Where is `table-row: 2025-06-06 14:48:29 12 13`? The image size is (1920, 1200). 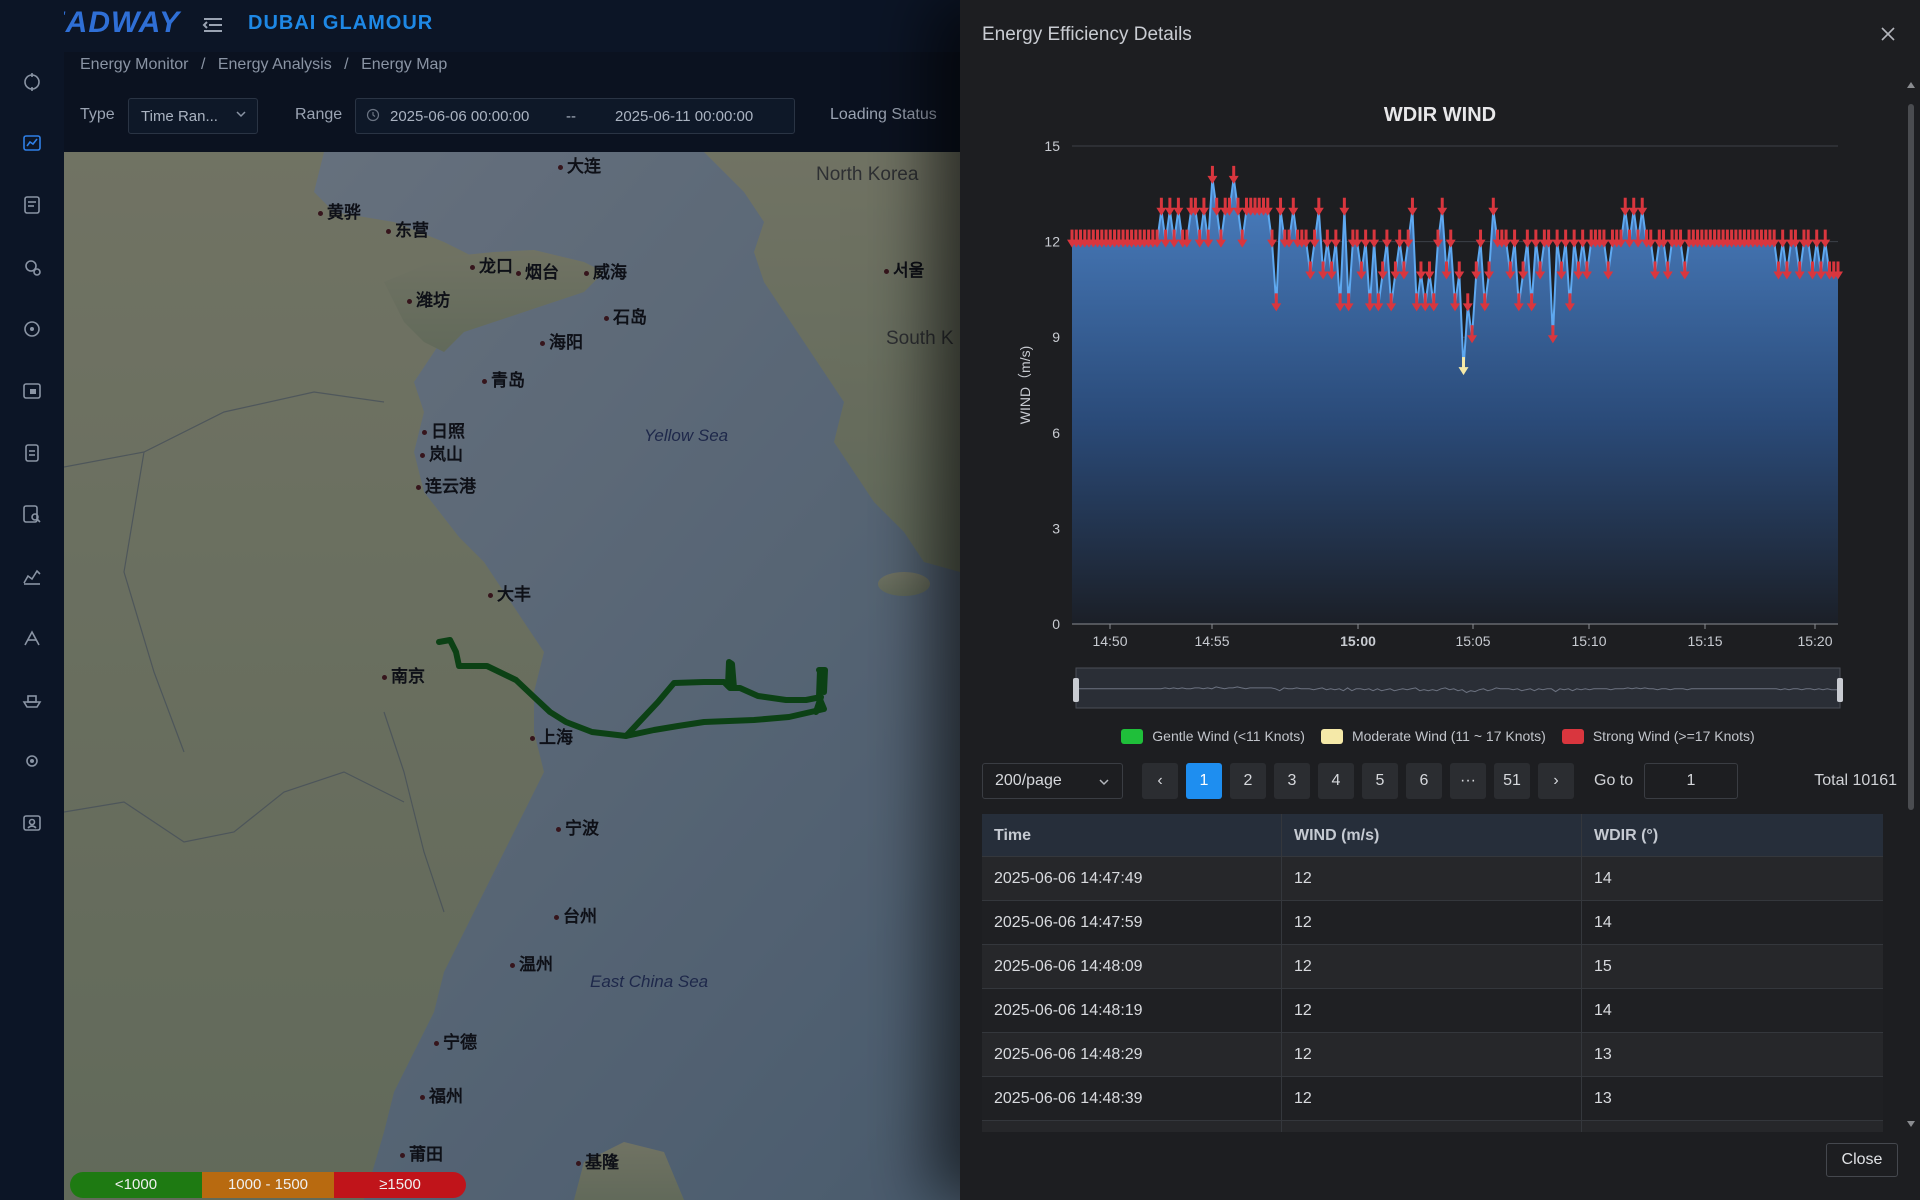
table-row: 2025-06-06 14:48:29 12 13 is located at coordinates (1432, 1055).